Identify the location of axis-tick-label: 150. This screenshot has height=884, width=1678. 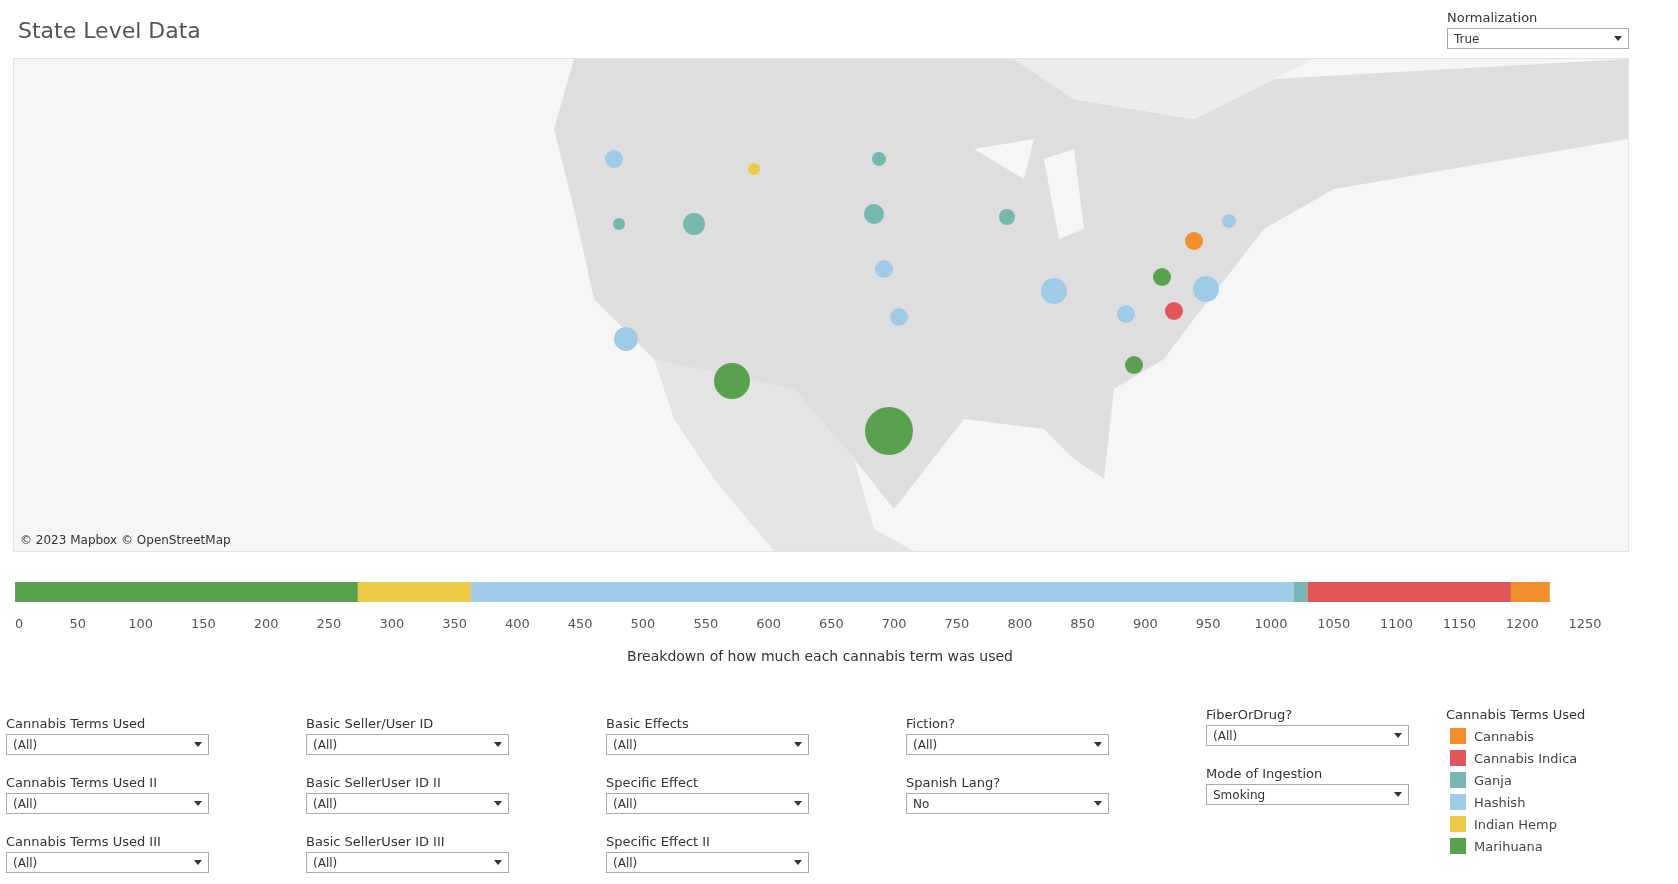
(203, 623).